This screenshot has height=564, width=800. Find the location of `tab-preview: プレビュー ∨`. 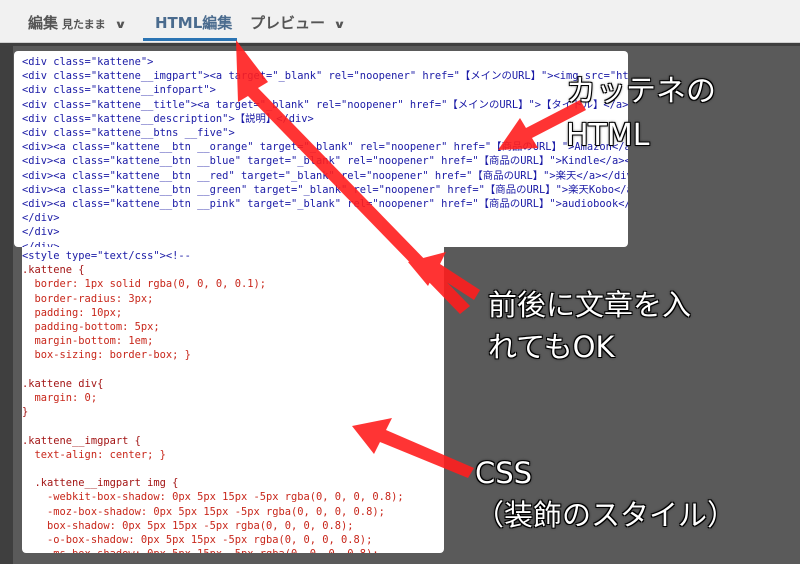

tab-preview: プレビュー ∨ is located at coordinates (298, 21).